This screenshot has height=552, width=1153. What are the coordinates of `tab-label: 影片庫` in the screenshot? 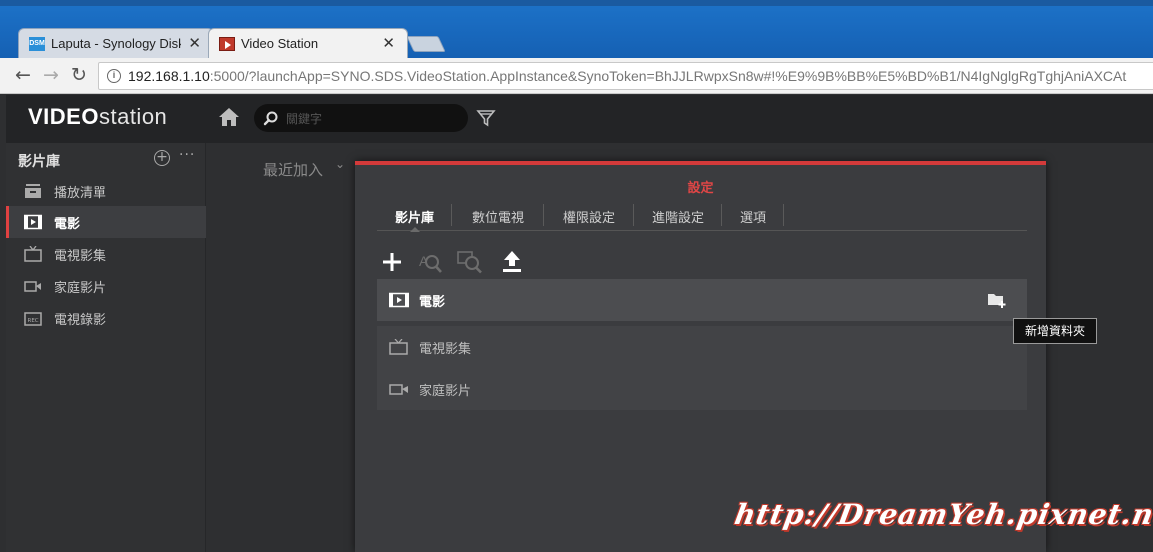 It's located at (414, 218).